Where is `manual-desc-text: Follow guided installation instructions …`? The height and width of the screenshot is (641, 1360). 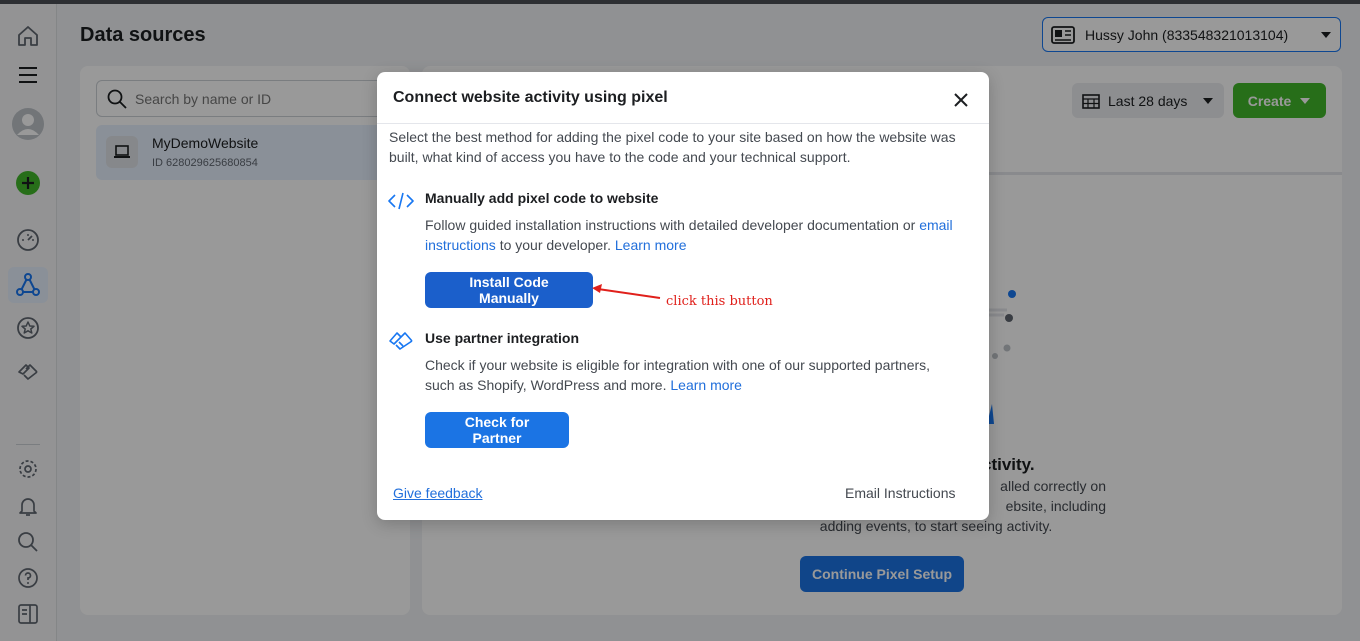 manual-desc-text: Follow guided installation instructions … is located at coordinates (672, 225).